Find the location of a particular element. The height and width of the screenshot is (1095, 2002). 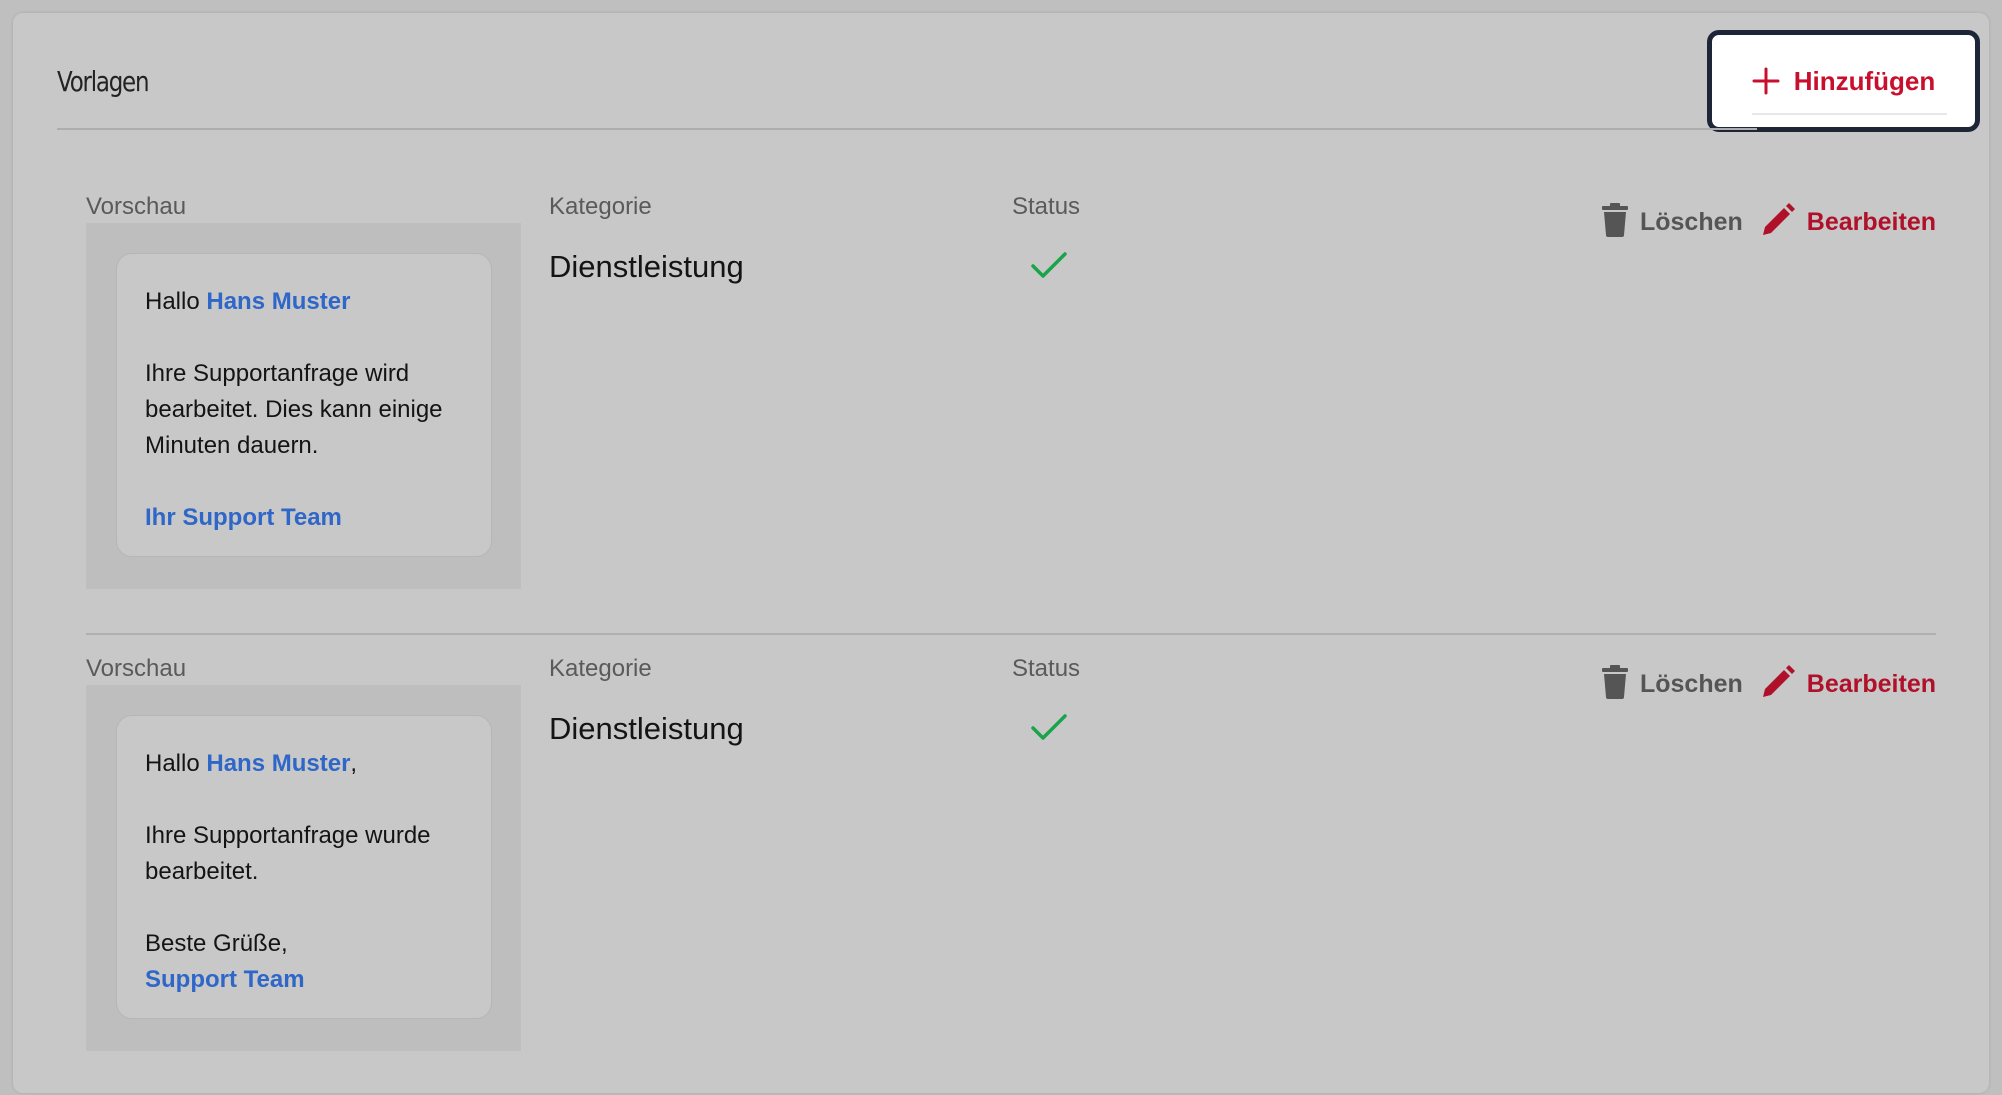

greeting-line: Hallo Hans Muster, is located at coordinates (304, 764).